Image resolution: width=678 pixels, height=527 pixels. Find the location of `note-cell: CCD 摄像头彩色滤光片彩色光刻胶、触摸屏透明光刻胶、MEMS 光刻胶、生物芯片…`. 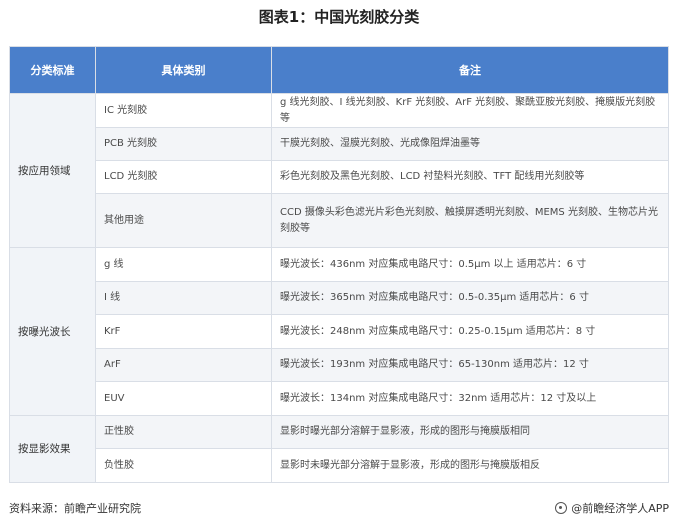

note-cell: CCD 摄像头彩色滤光片彩色光刻胶、触摸屏透明光刻胶、MEMS 光刻胶、生物芯片… is located at coordinates (470, 220).